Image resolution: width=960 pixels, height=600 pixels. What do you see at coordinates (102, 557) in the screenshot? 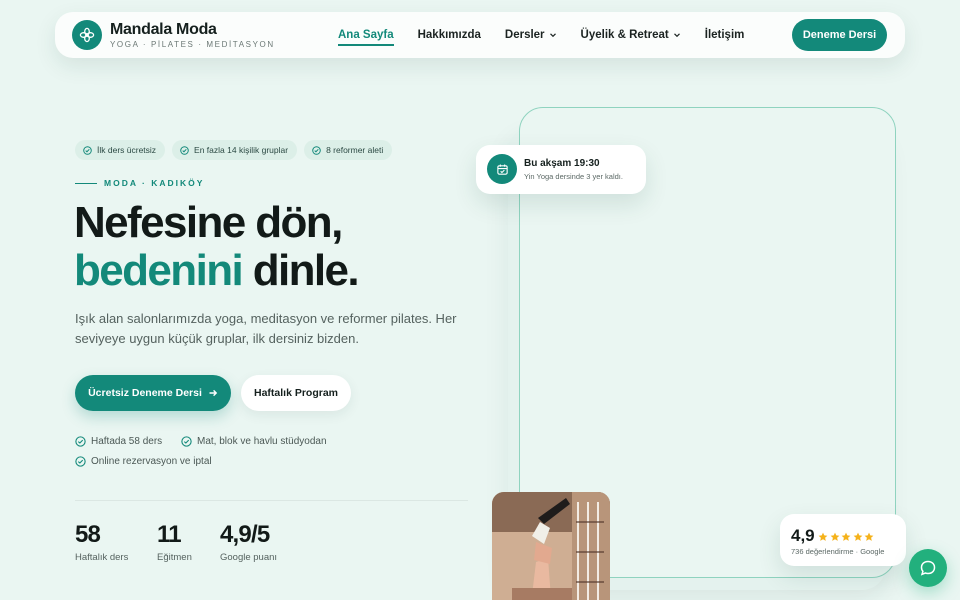
I see `stat-label: Haftalık ders` at bounding box center [102, 557].